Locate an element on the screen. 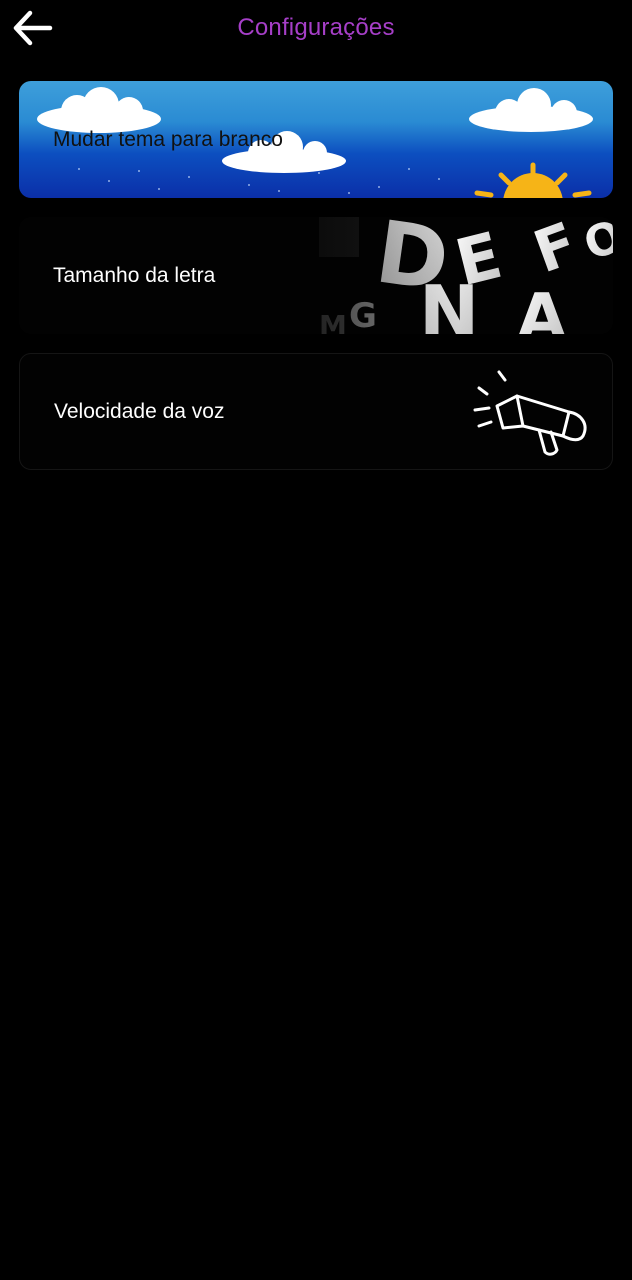 This screenshot has width=632, height=1280. top-bar: Configurações is located at coordinates (316, 30).